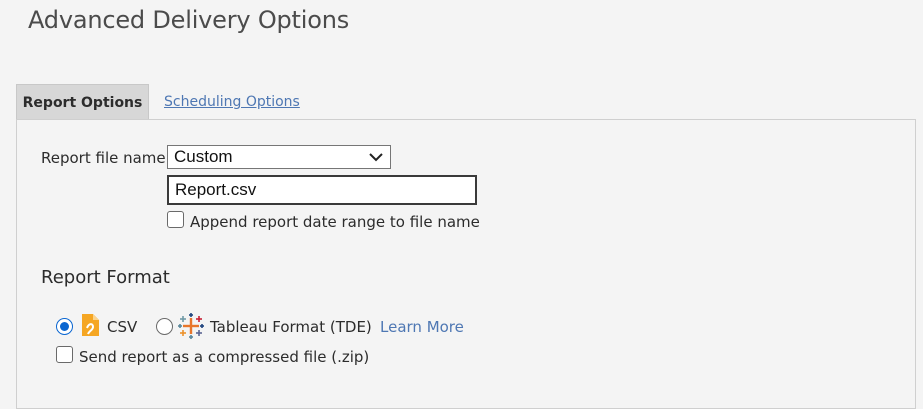 The image size is (923, 409). Describe the element at coordinates (82, 102) in the screenshot. I see `tab-report-options: Report Options` at that location.